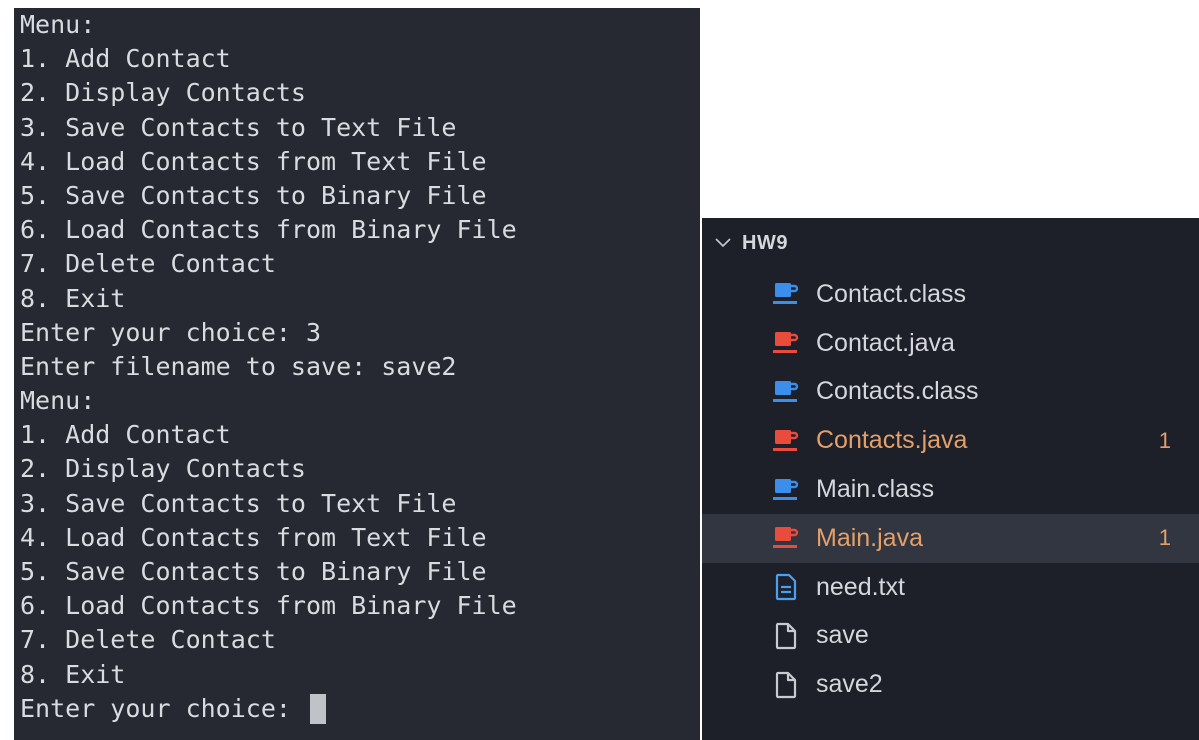  What do you see at coordinates (317, 708) in the screenshot?
I see `terminal-cursor` at bounding box center [317, 708].